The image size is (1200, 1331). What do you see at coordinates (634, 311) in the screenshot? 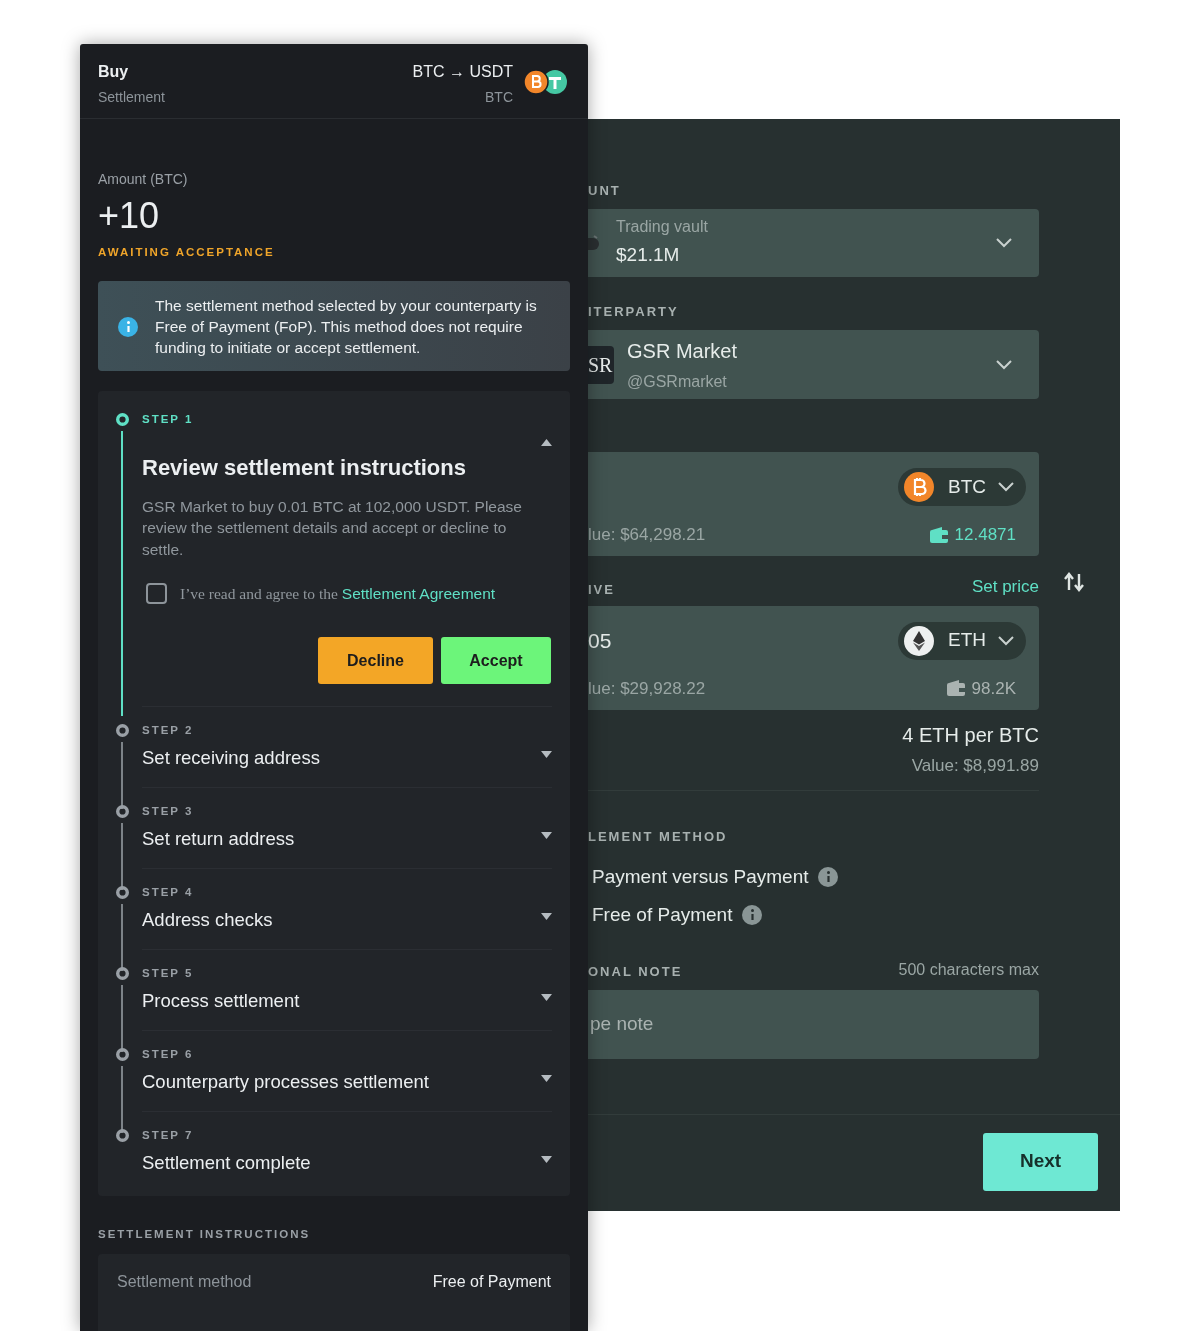
I see `section-label: ITERPARTY` at bounding box center [634, 311].